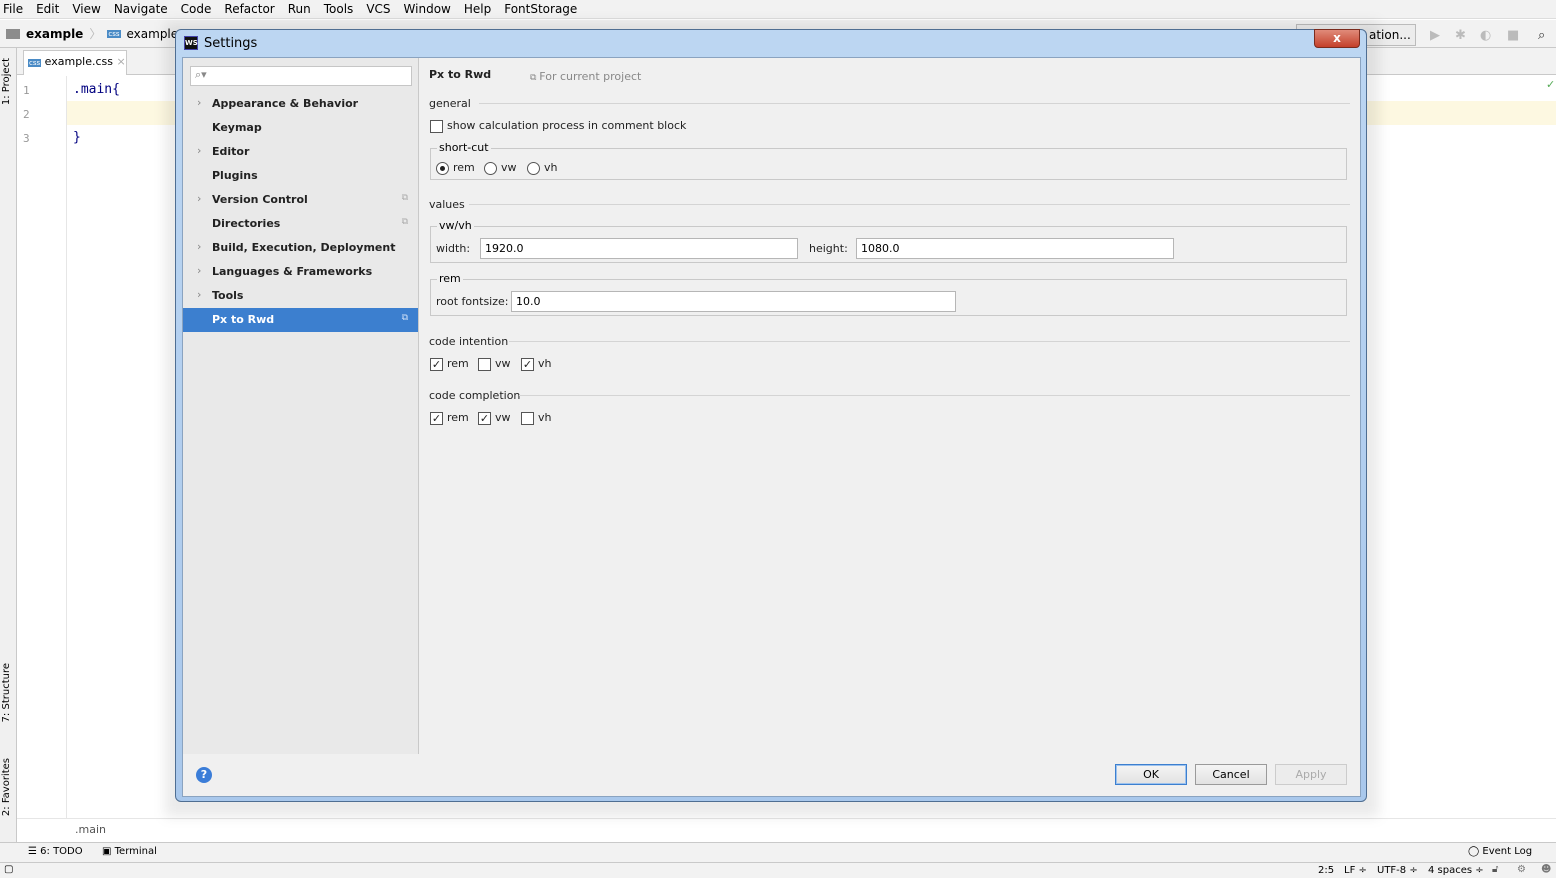 The image size is (1556, 878). What do you see at coordinates (527, 418) in the screenshot?
I see `checkbox-code-completion-vh` at bounding box center [527, 418].